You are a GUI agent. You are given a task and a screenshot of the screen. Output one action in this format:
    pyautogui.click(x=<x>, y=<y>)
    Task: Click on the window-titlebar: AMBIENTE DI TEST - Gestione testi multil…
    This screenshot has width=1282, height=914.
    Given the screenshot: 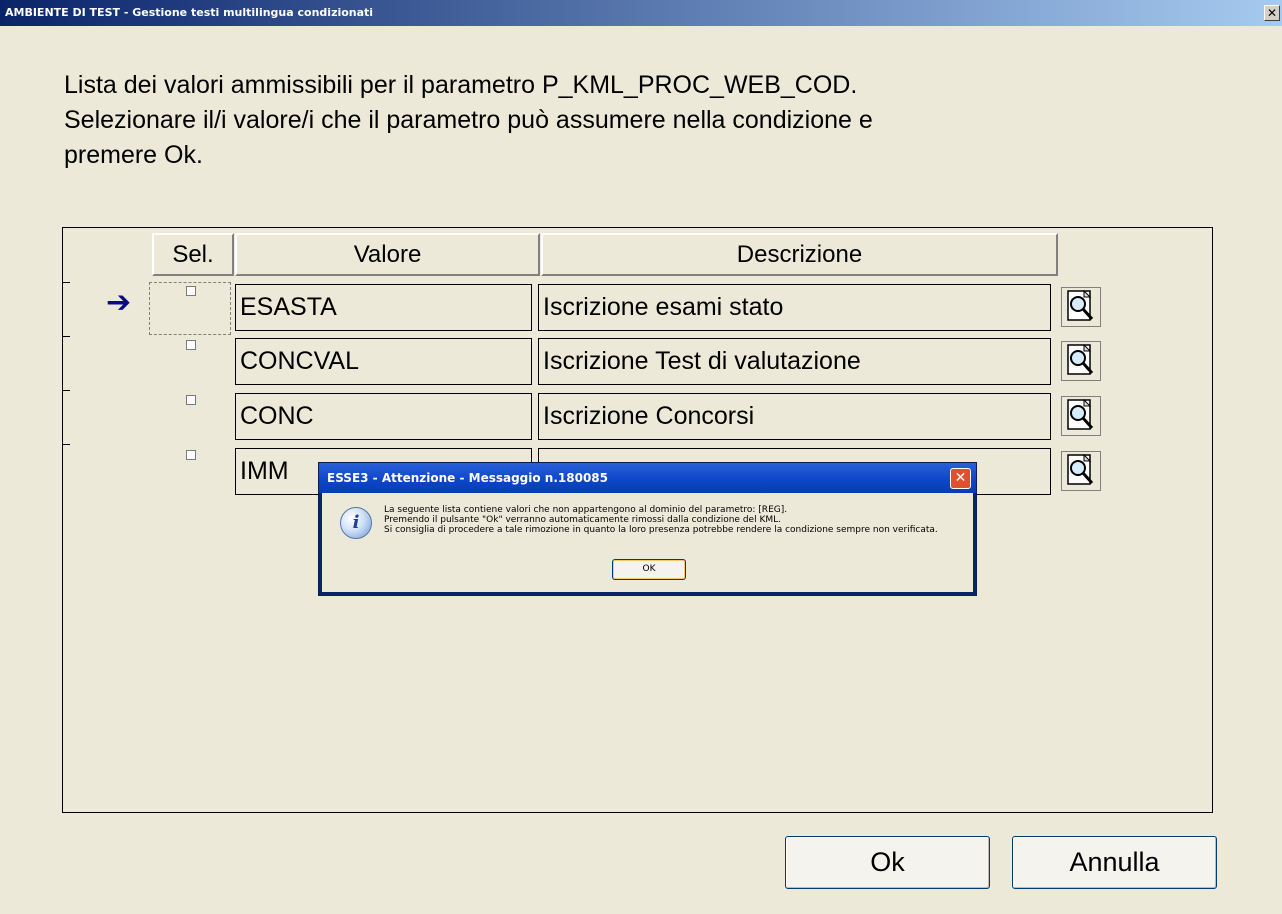 What is the action you would take?
    pyautogui.click(x=641, y=13)
    